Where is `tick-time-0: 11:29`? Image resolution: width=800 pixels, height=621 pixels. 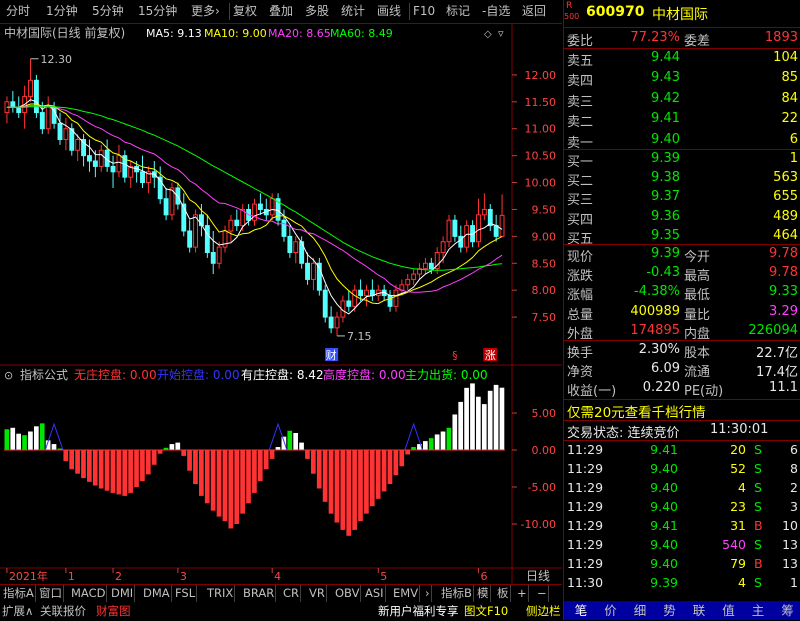 tick-time-0: 11:29 is located at coordinates (585, 449).